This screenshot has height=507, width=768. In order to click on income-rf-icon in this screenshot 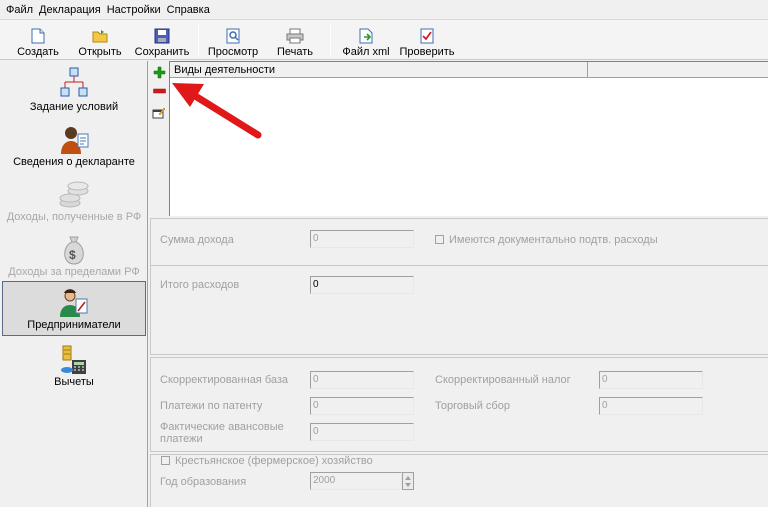, I will do `click(74, 194)`.